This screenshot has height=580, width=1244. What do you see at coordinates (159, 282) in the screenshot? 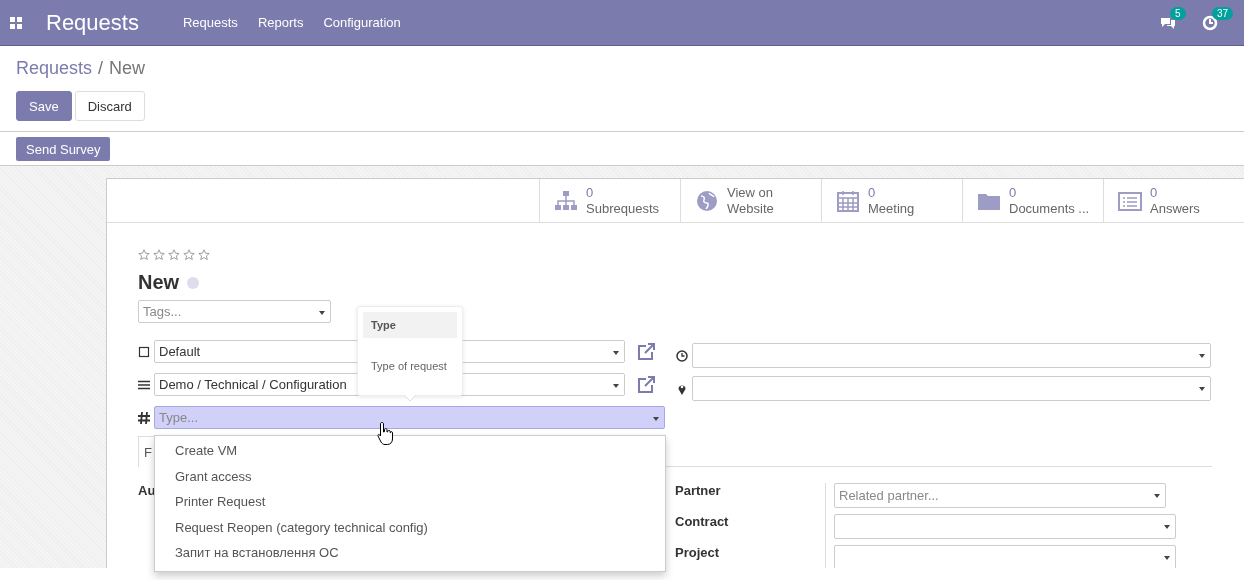
I see `record-title: New` at bounding box center [159, 282].